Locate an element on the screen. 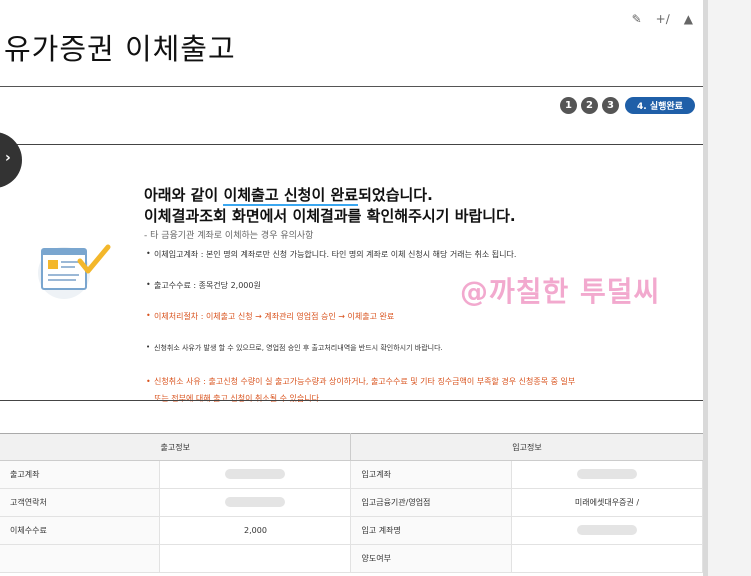 The image size is (751, 576). step-4-active: 4. 실행완료 is located at coordinates (660, 105).